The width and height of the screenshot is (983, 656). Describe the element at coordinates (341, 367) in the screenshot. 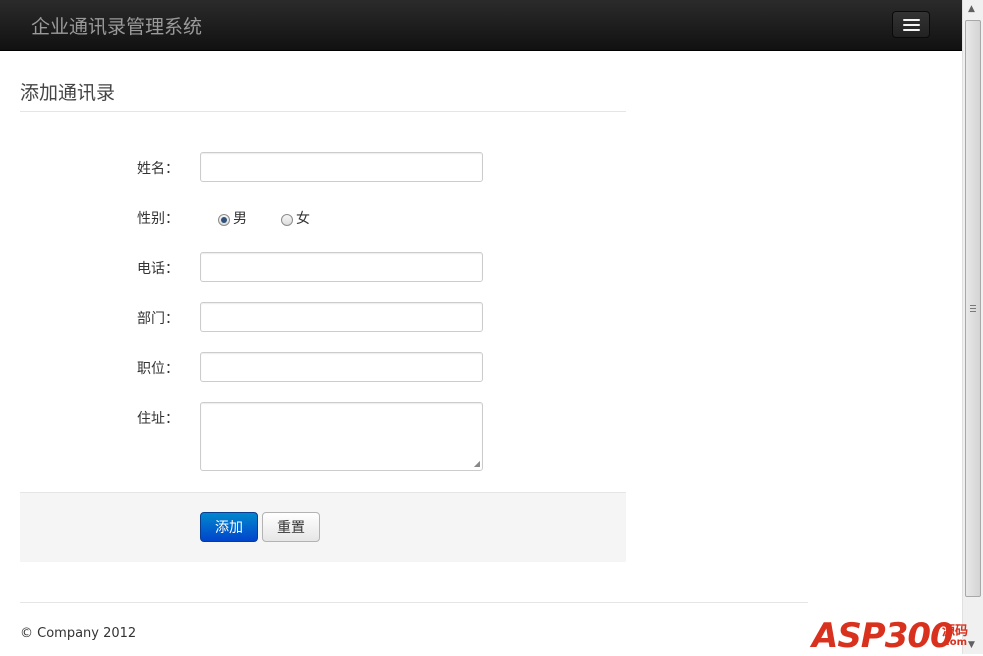

I see `position-input` at that location.